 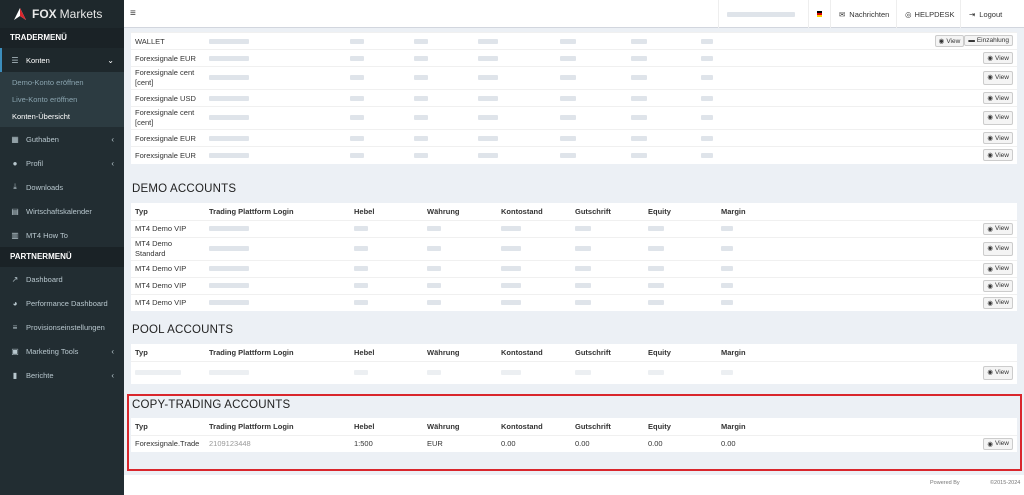 I want to click on sidebar-item-downloads: ⤓ Downloads, so click(x=62, y=187).